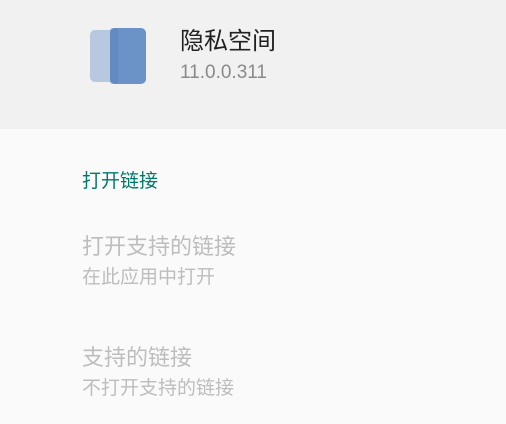  Describe the element at coordinates (149, 277) in the screenshot. I see `option-subtitle: 在此应用中打开` at that location.